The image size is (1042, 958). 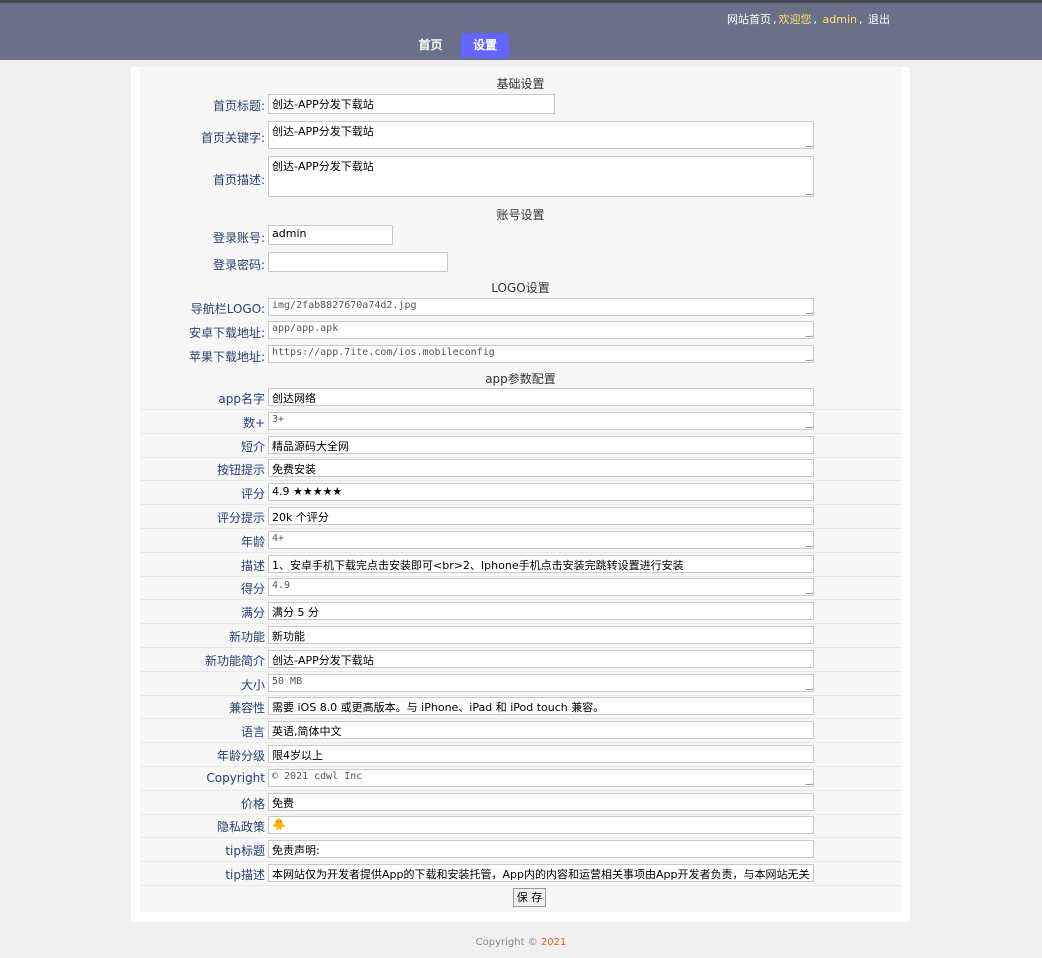 I want to click on nav-settings: 设置, so click(x=485, y=45).